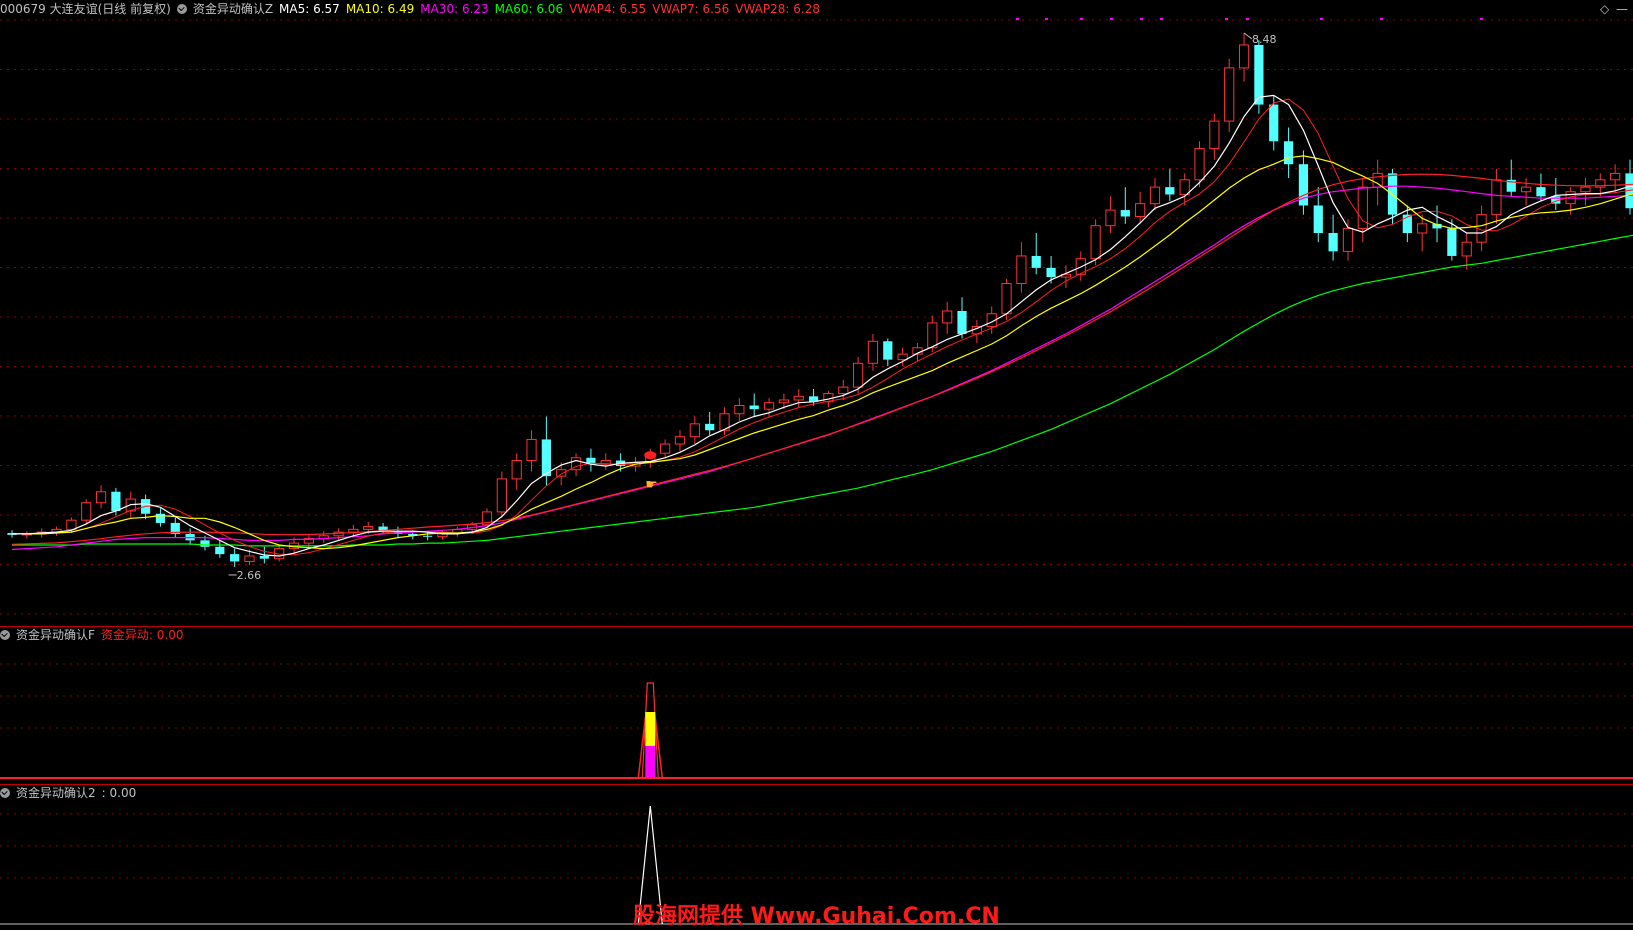 The image size is (1633, 930). What do you see at coordinates (233, 9) in the screenshot?
I see `indicator-name: 资金异动确认Z` at bounding box center [233, 9].